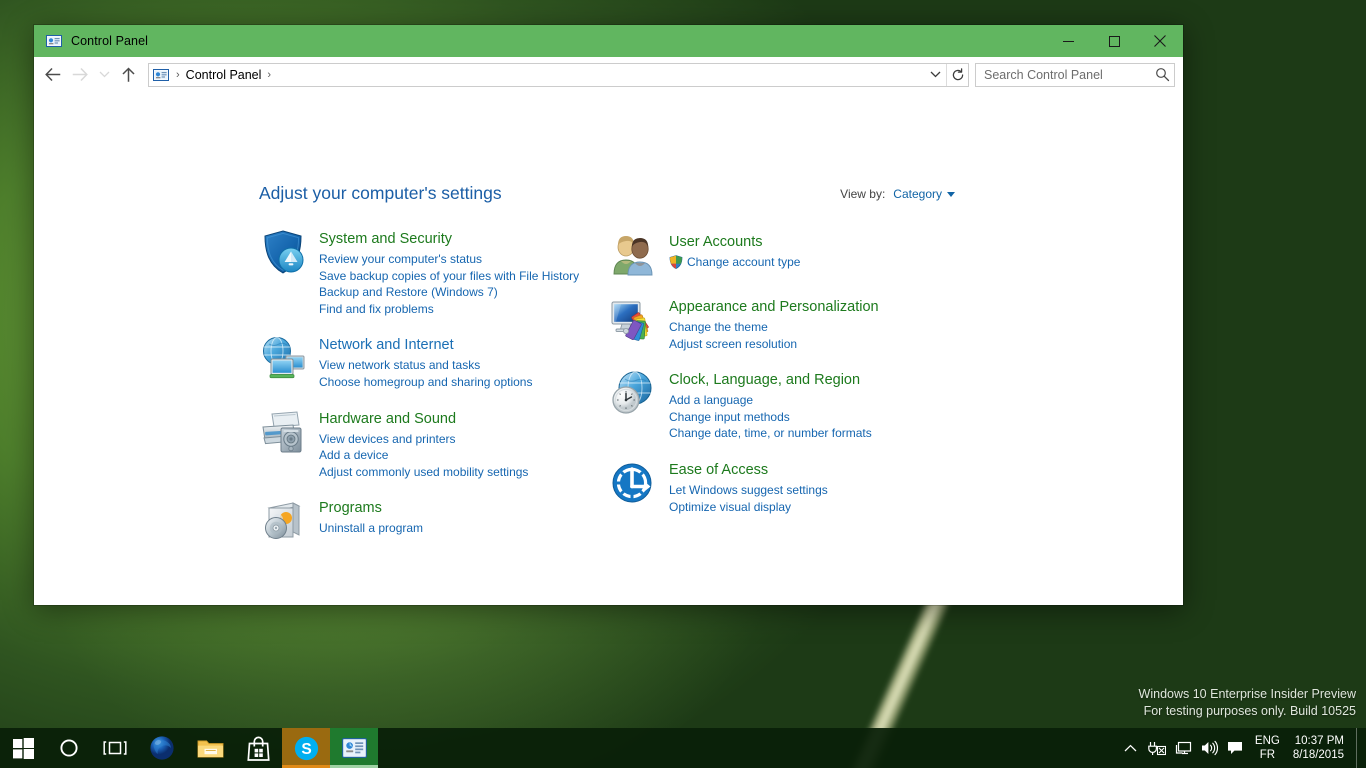  I want to click on category-title-appearance-and-personalization: Appearance and Personalization, so click(774, 307).